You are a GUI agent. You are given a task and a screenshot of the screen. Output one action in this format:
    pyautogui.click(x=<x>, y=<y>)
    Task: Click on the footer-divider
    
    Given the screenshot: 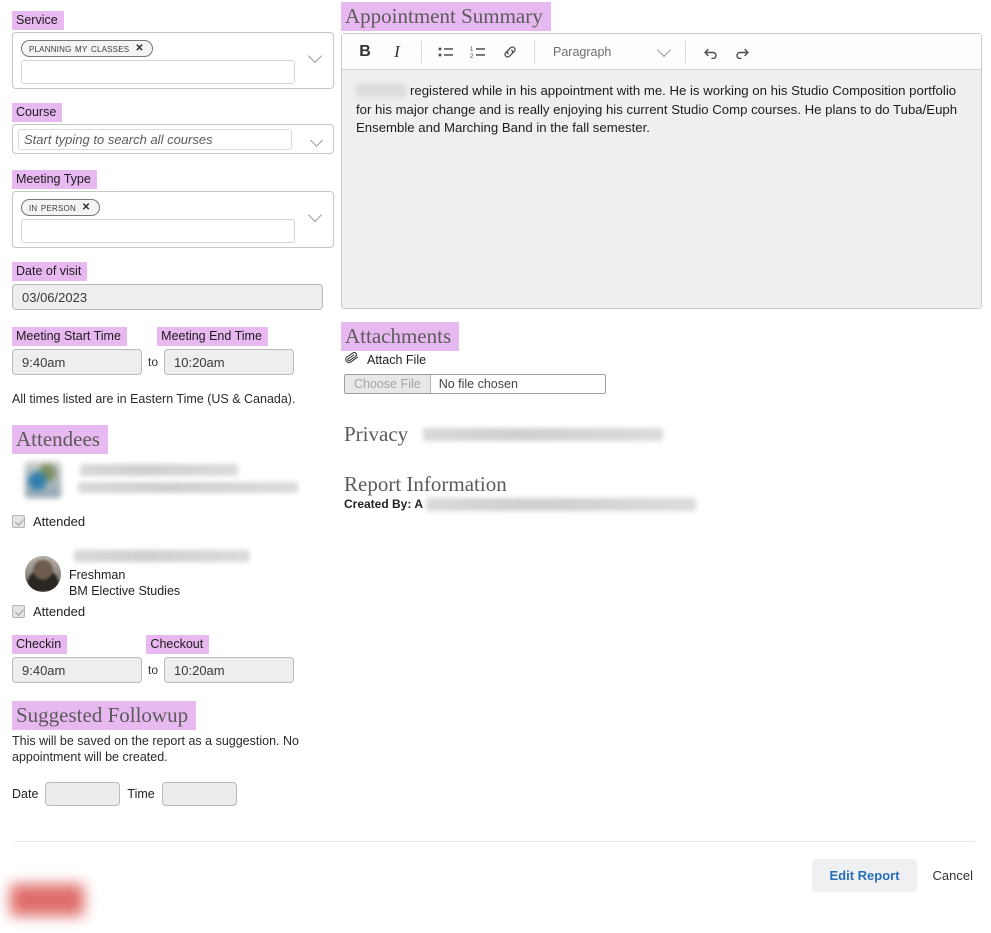 What is the action you would take?
    pyautogui.click(x=495, y=841)
    